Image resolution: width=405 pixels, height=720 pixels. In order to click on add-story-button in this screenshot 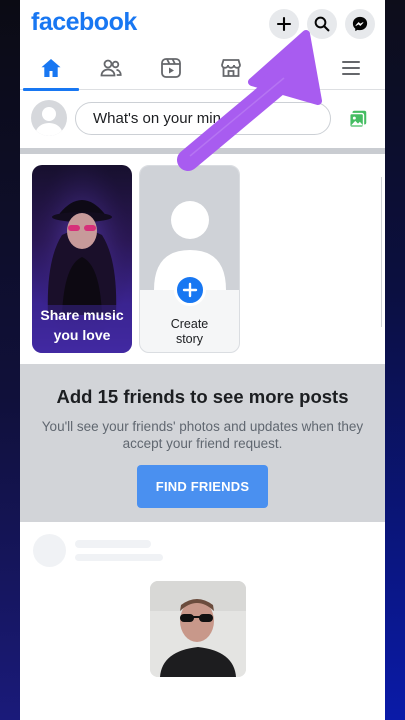, I will do `click(190, 290)`.